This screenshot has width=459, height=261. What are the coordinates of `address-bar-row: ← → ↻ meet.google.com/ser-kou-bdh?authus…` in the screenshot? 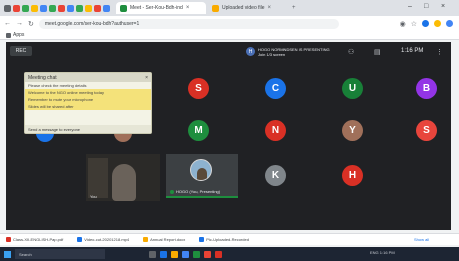 It's located at (229, 23).